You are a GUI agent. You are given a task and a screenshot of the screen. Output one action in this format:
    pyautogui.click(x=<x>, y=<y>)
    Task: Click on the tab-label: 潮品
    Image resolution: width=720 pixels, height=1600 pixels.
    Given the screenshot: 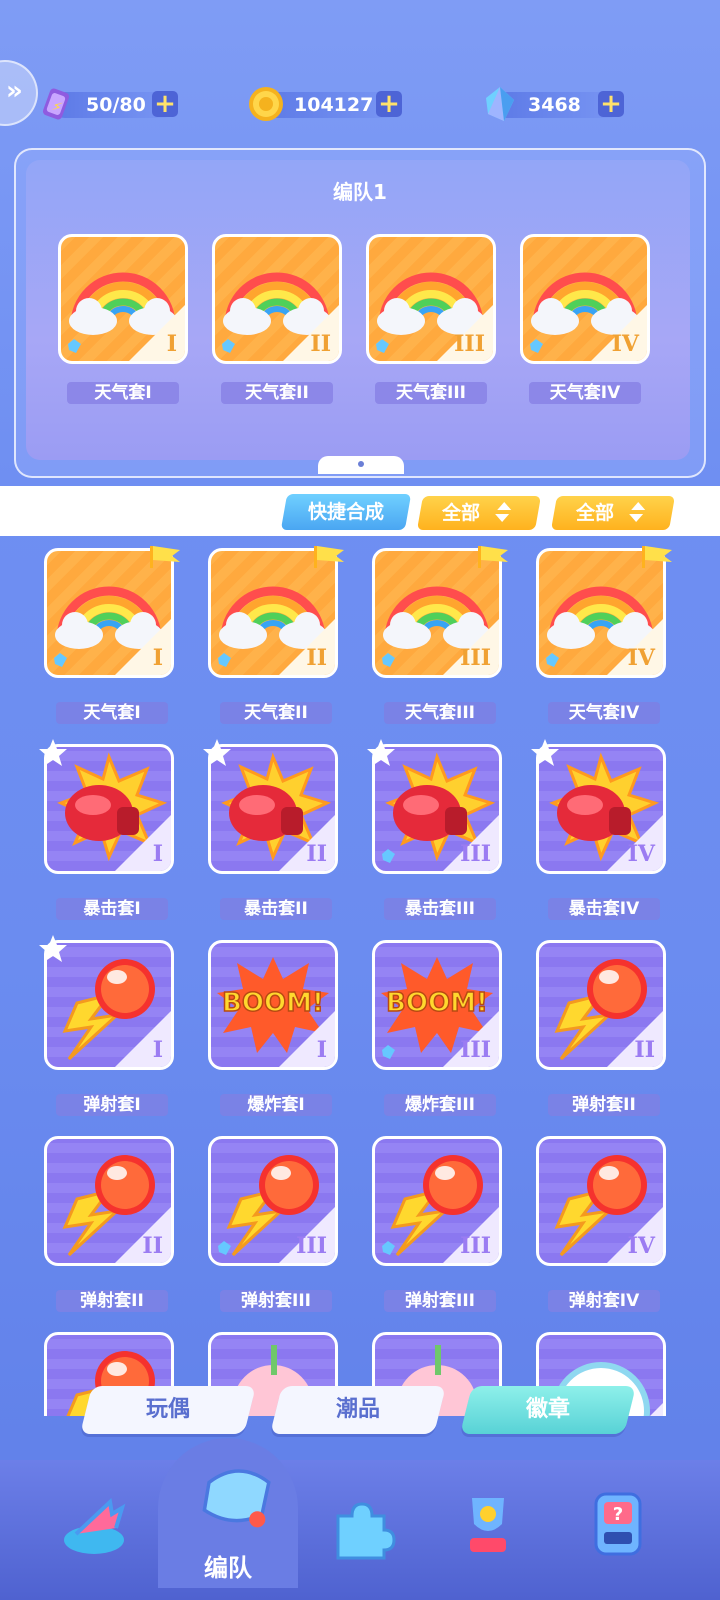 What is the action you would take?
    pyautogui.click(x=357, y=1409)
    